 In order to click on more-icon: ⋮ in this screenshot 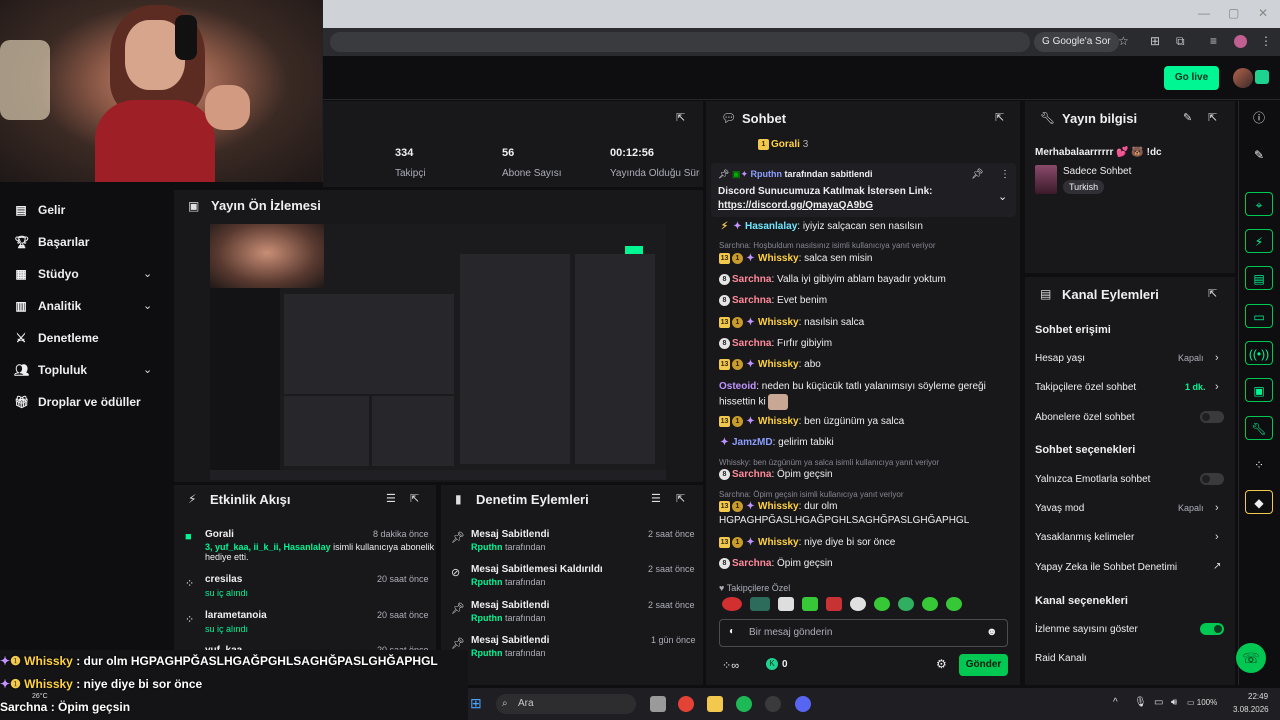, I will do `click(1005, 174)`.